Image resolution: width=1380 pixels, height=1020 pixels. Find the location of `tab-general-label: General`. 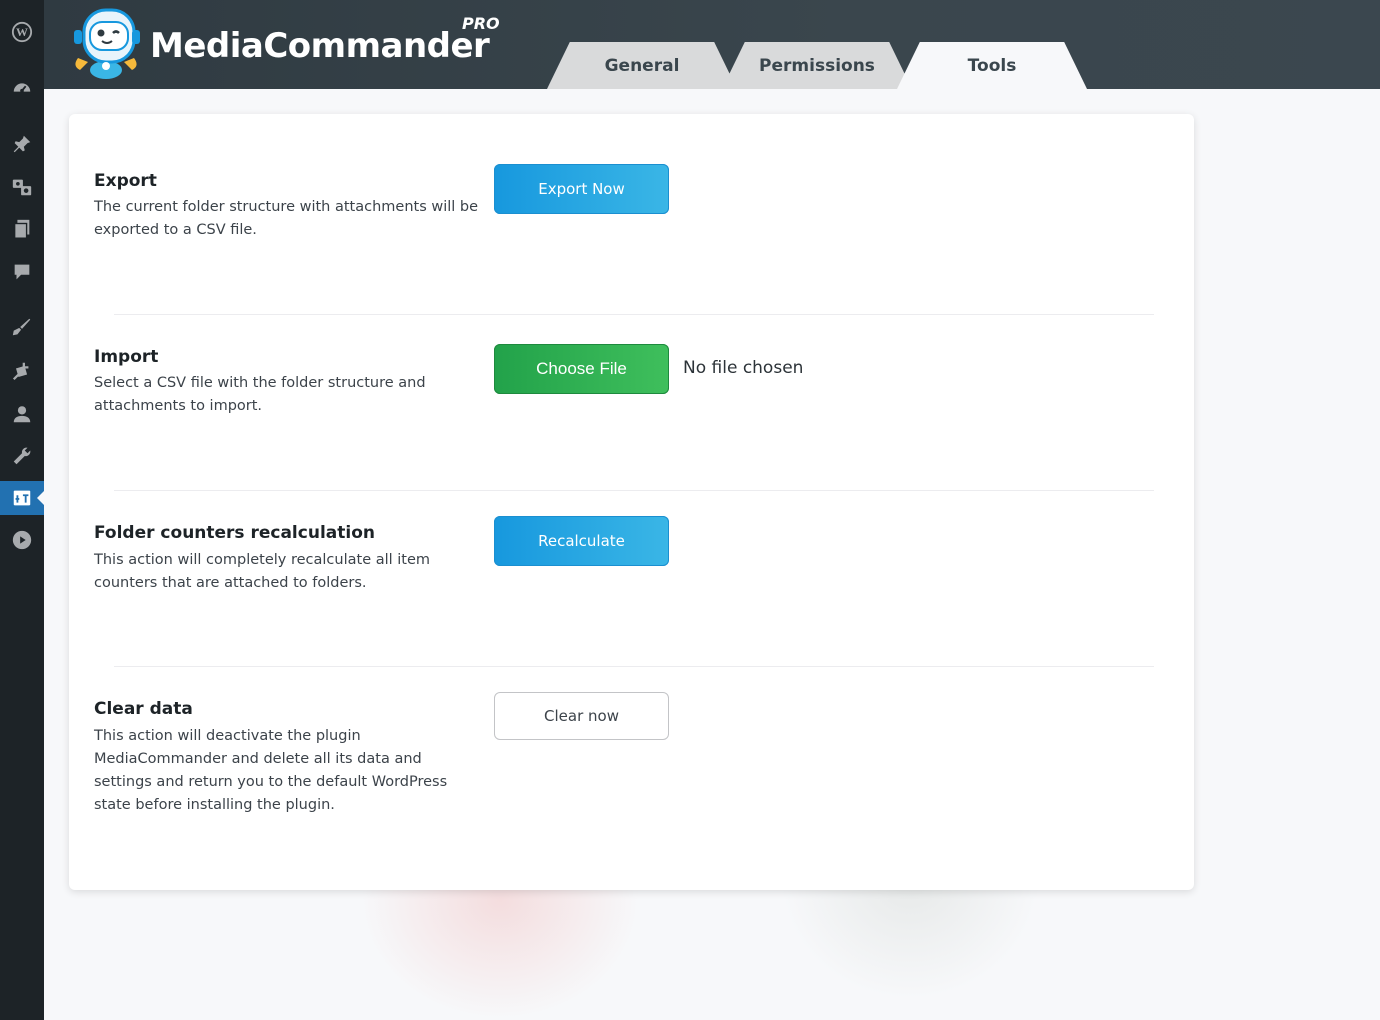

tab-general-label: General is located at coordinates (642, 65).